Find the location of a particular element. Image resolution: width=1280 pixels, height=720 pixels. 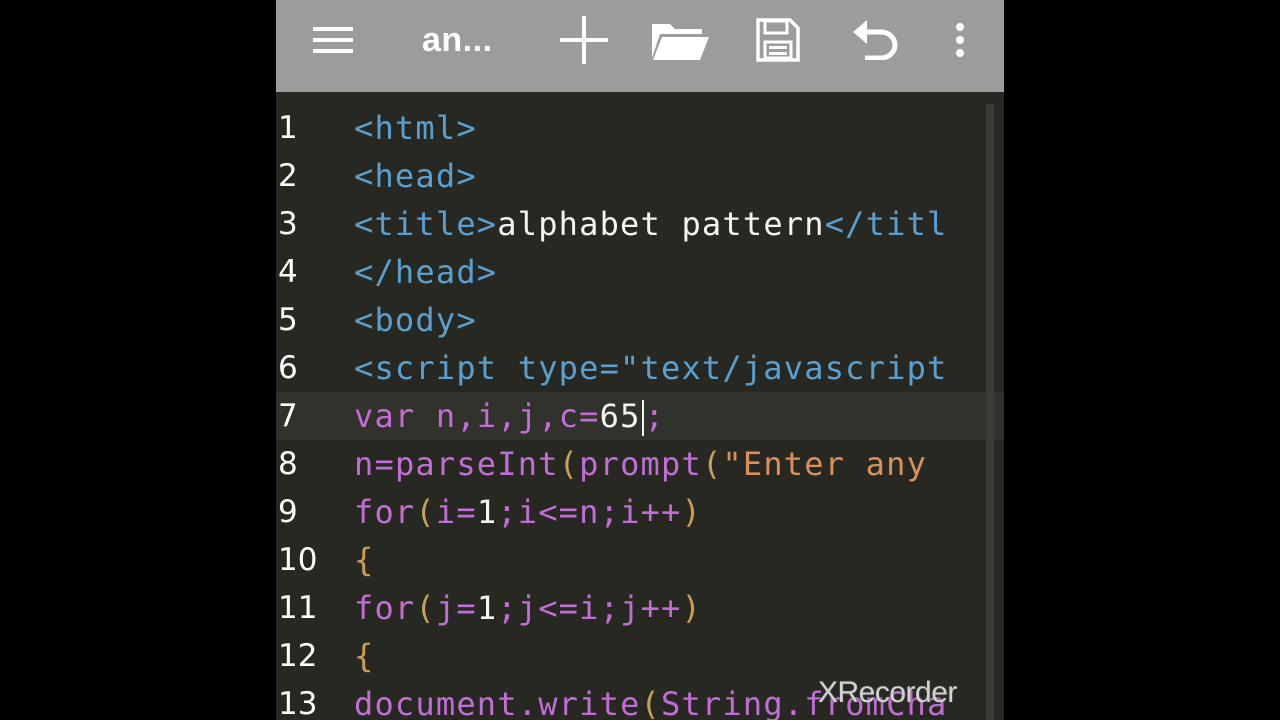

code-line: 10 { is located at coordinates (640, 560).